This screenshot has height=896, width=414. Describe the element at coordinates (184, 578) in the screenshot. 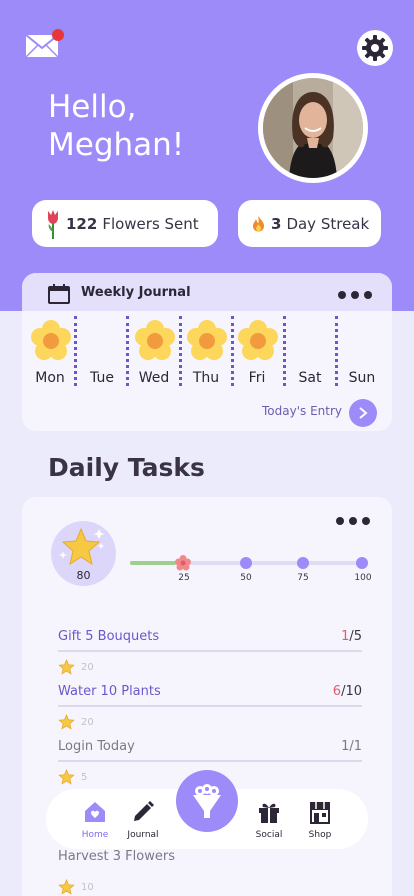

I see `milestone-label: 25` at that location.